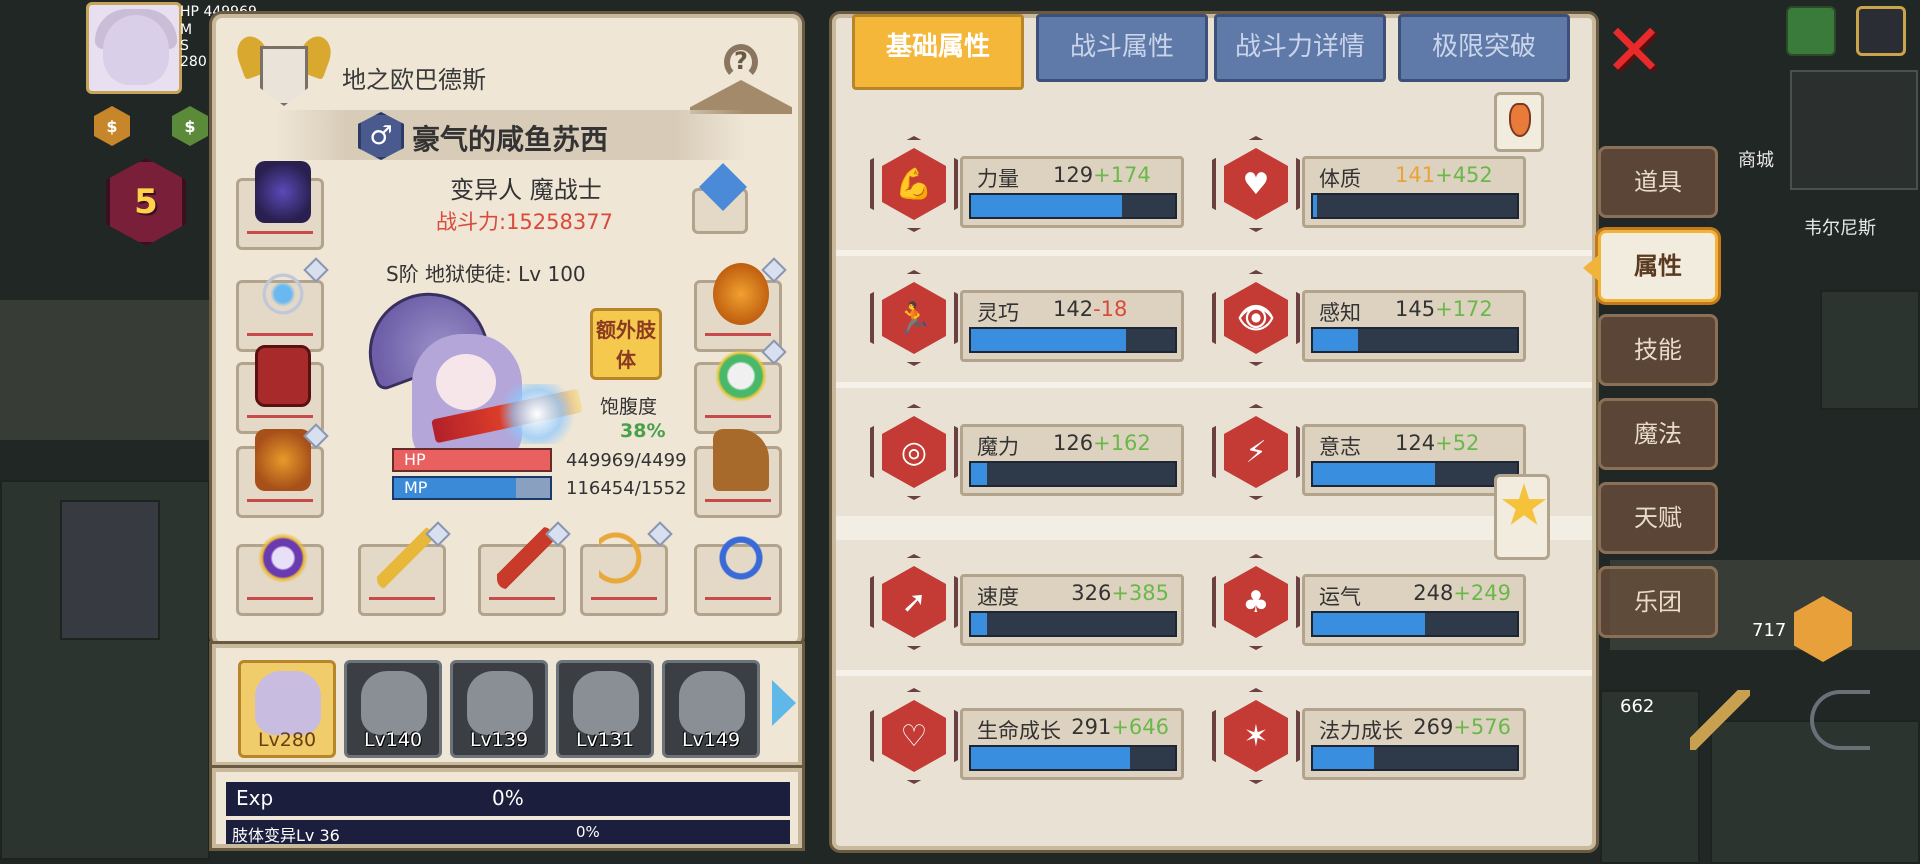  I want to click on stat-base: 141, so click(1415, 175).